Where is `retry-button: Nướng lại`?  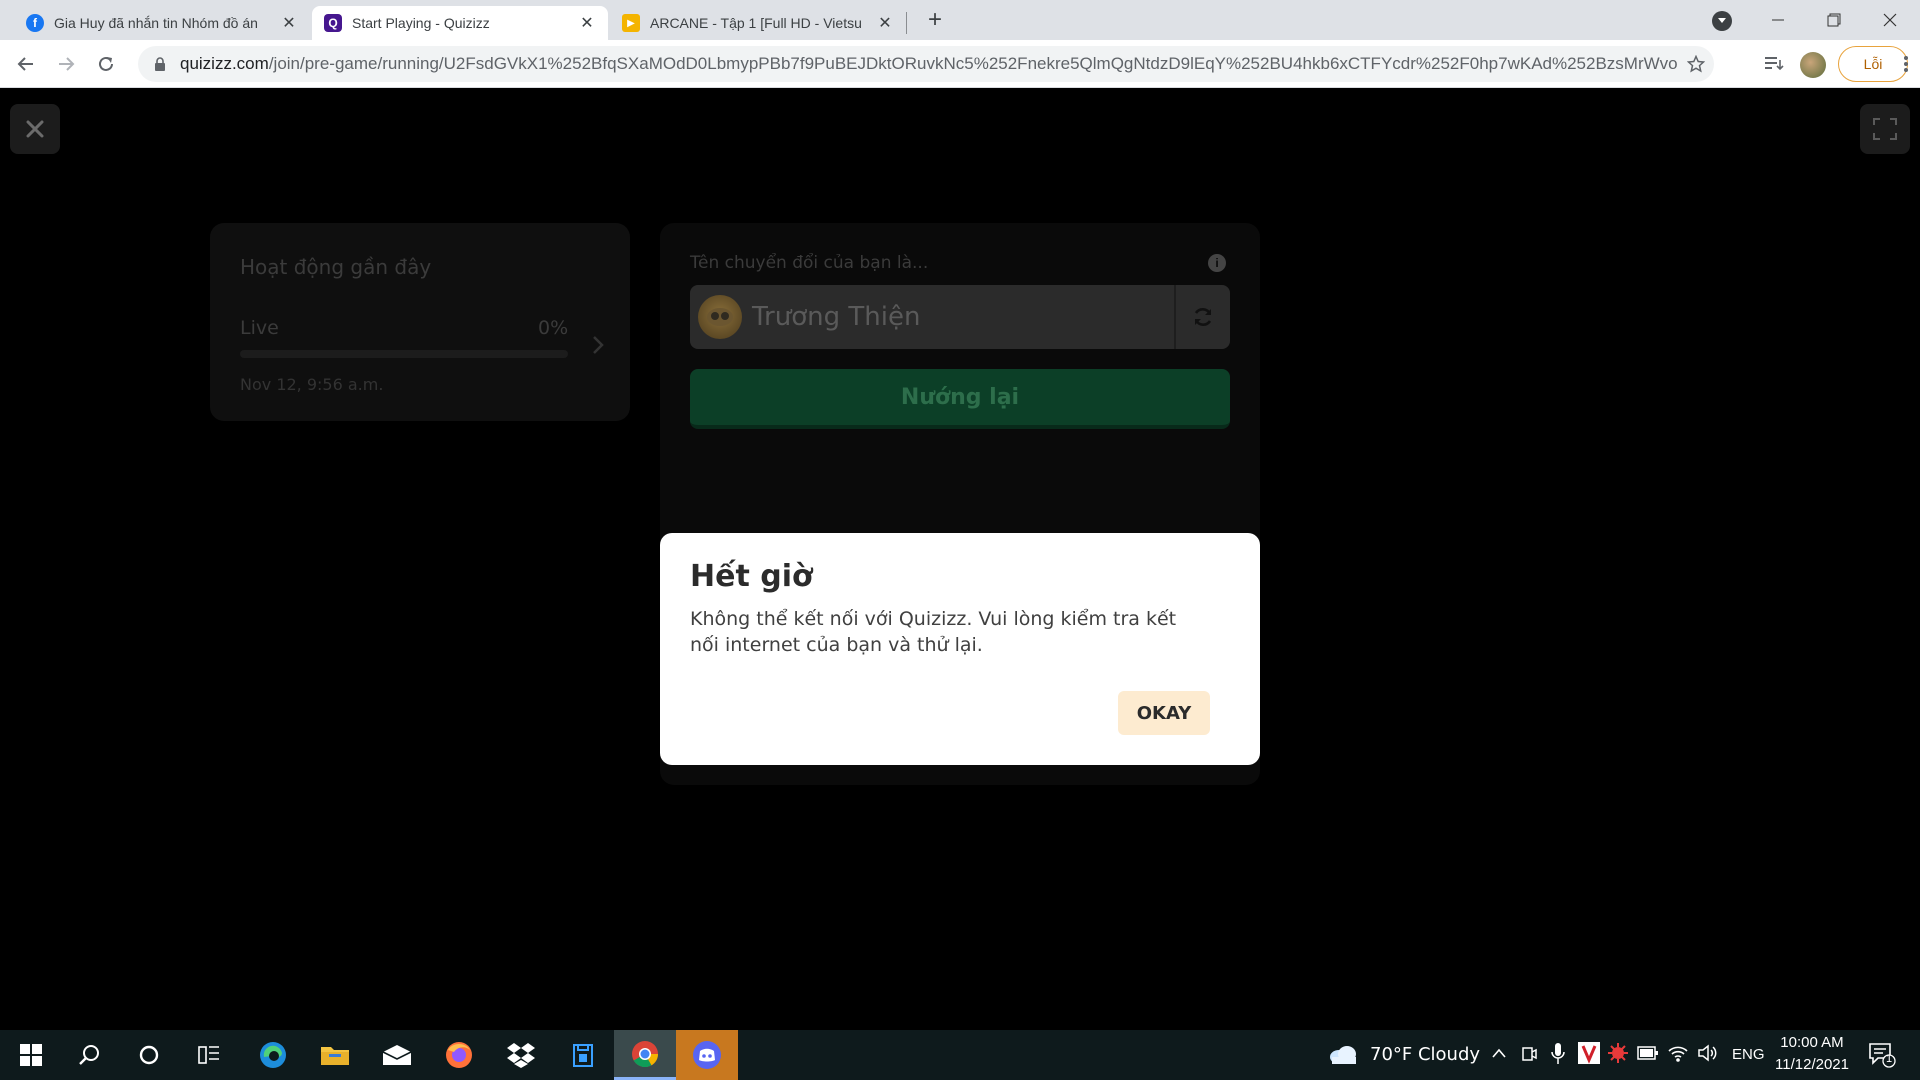
retry-button: Nướng lại is located at coordinates (960, 399).